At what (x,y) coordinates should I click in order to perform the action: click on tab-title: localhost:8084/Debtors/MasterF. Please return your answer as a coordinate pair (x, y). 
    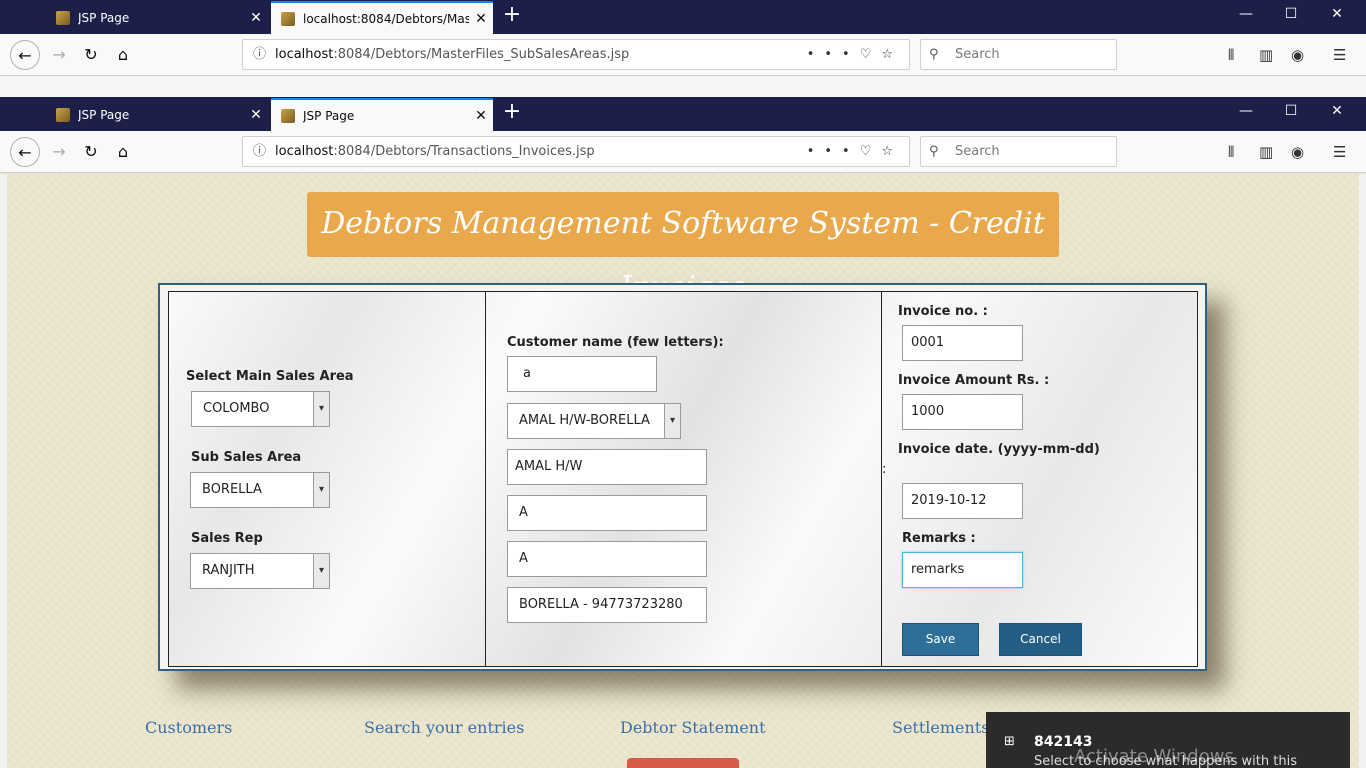
    Looking at the image, I should click on (386, 18).